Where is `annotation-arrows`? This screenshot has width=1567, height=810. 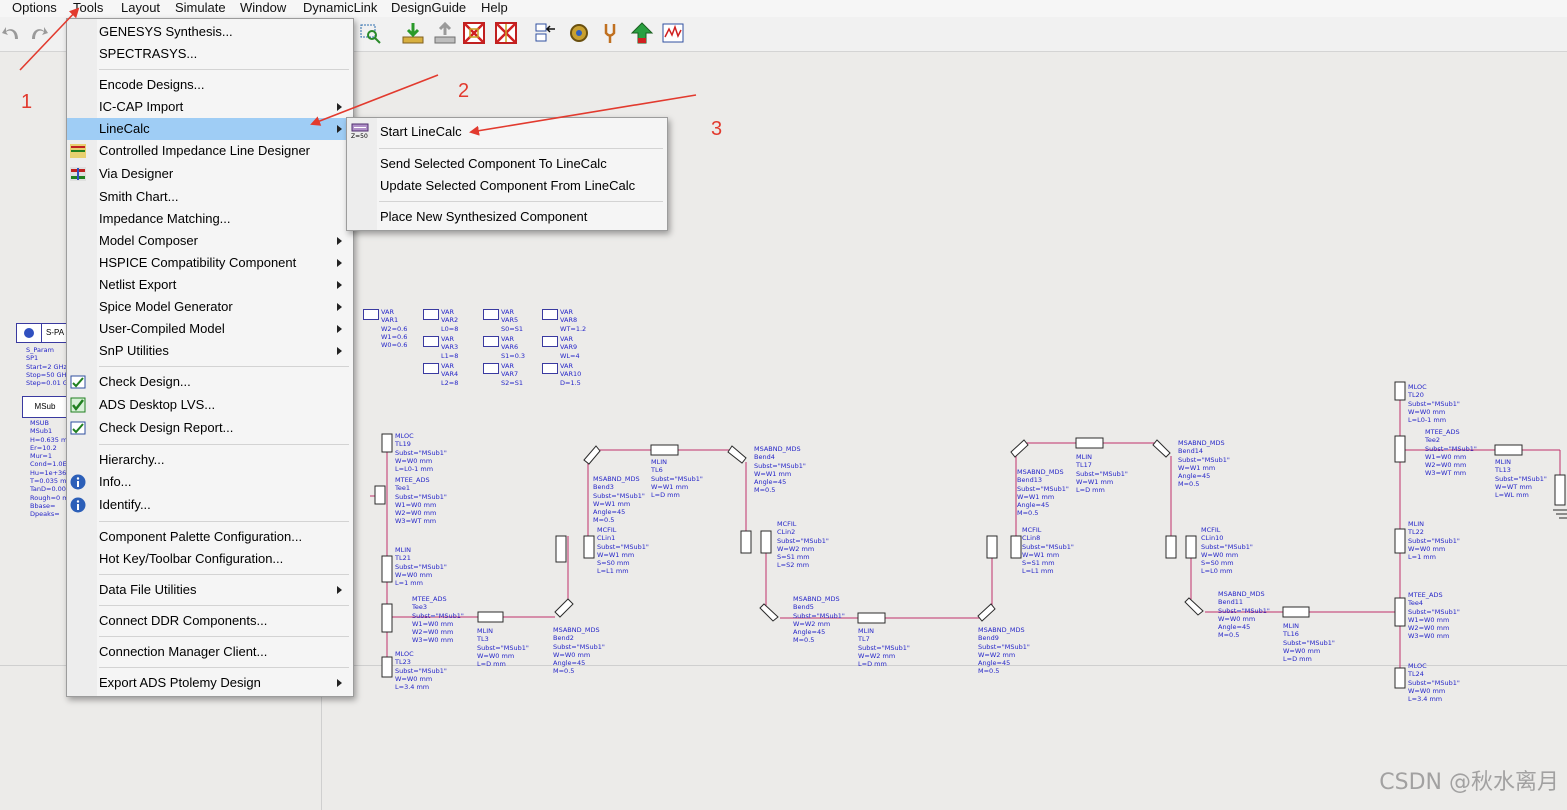
annotation-arrows is located at coordinates (358, 71).